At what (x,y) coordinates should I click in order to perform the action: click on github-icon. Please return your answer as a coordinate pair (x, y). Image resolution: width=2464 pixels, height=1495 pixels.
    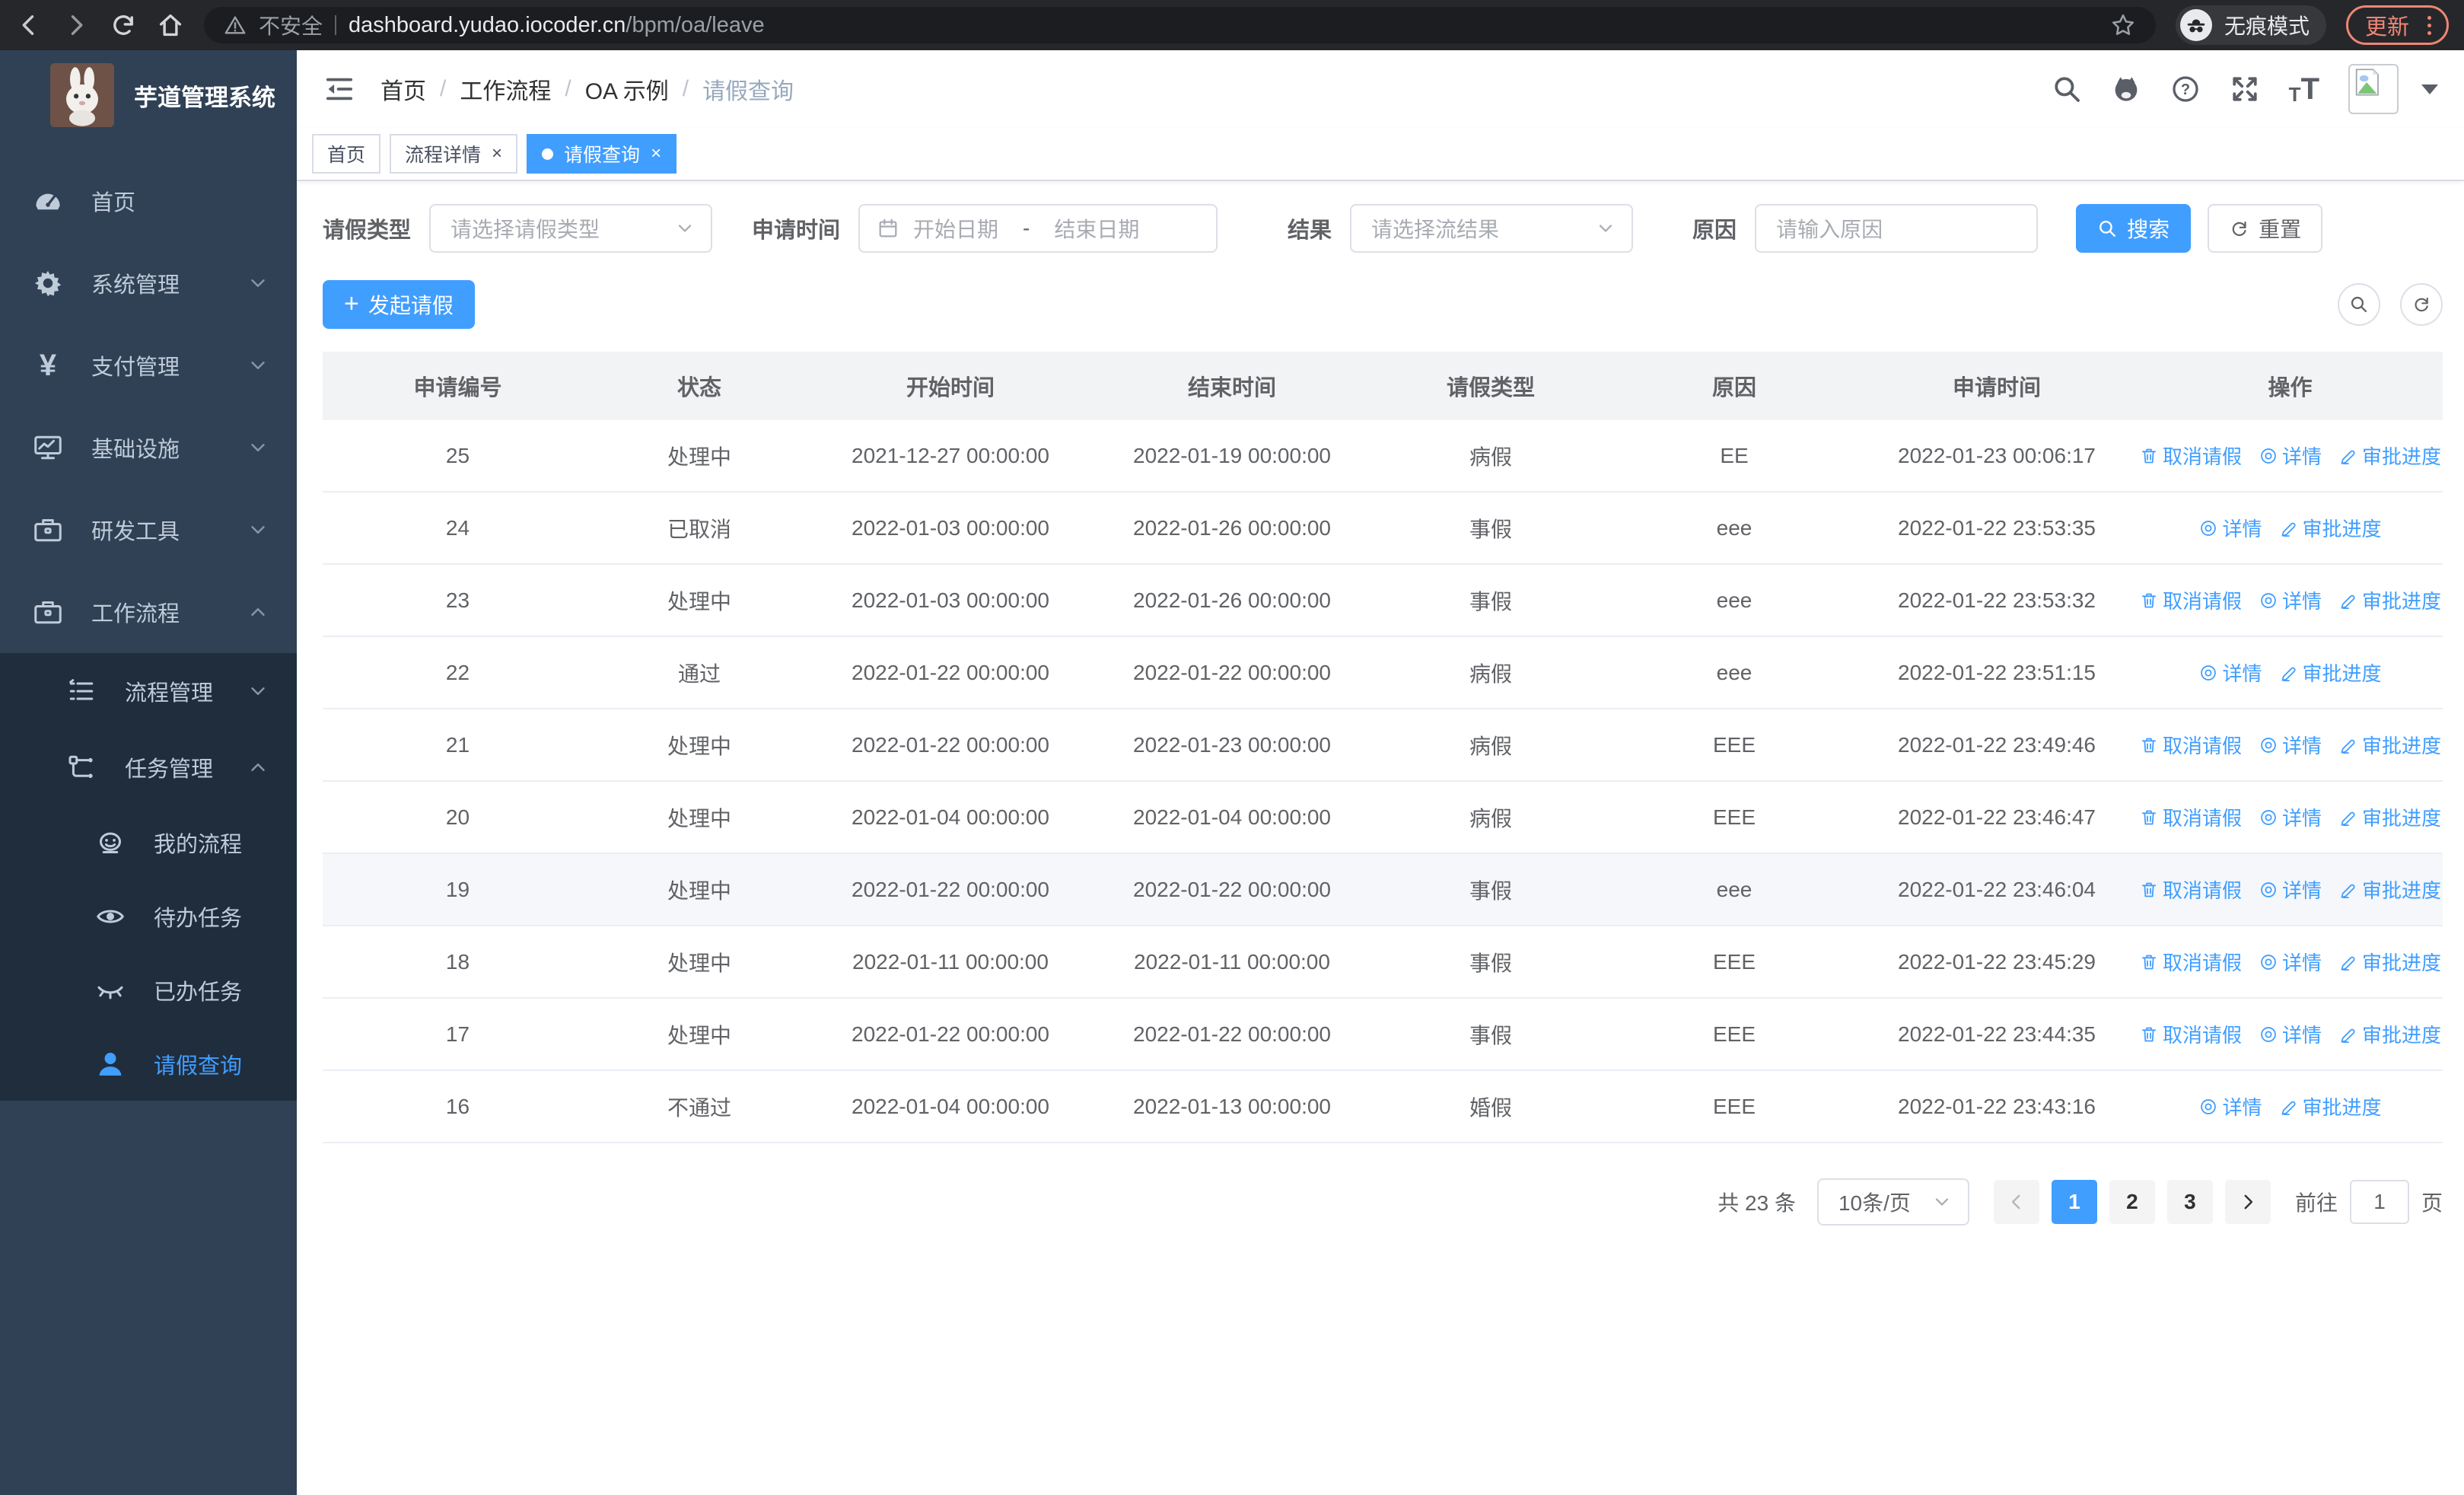
    Looking at the image, I should click on (2126, 89).